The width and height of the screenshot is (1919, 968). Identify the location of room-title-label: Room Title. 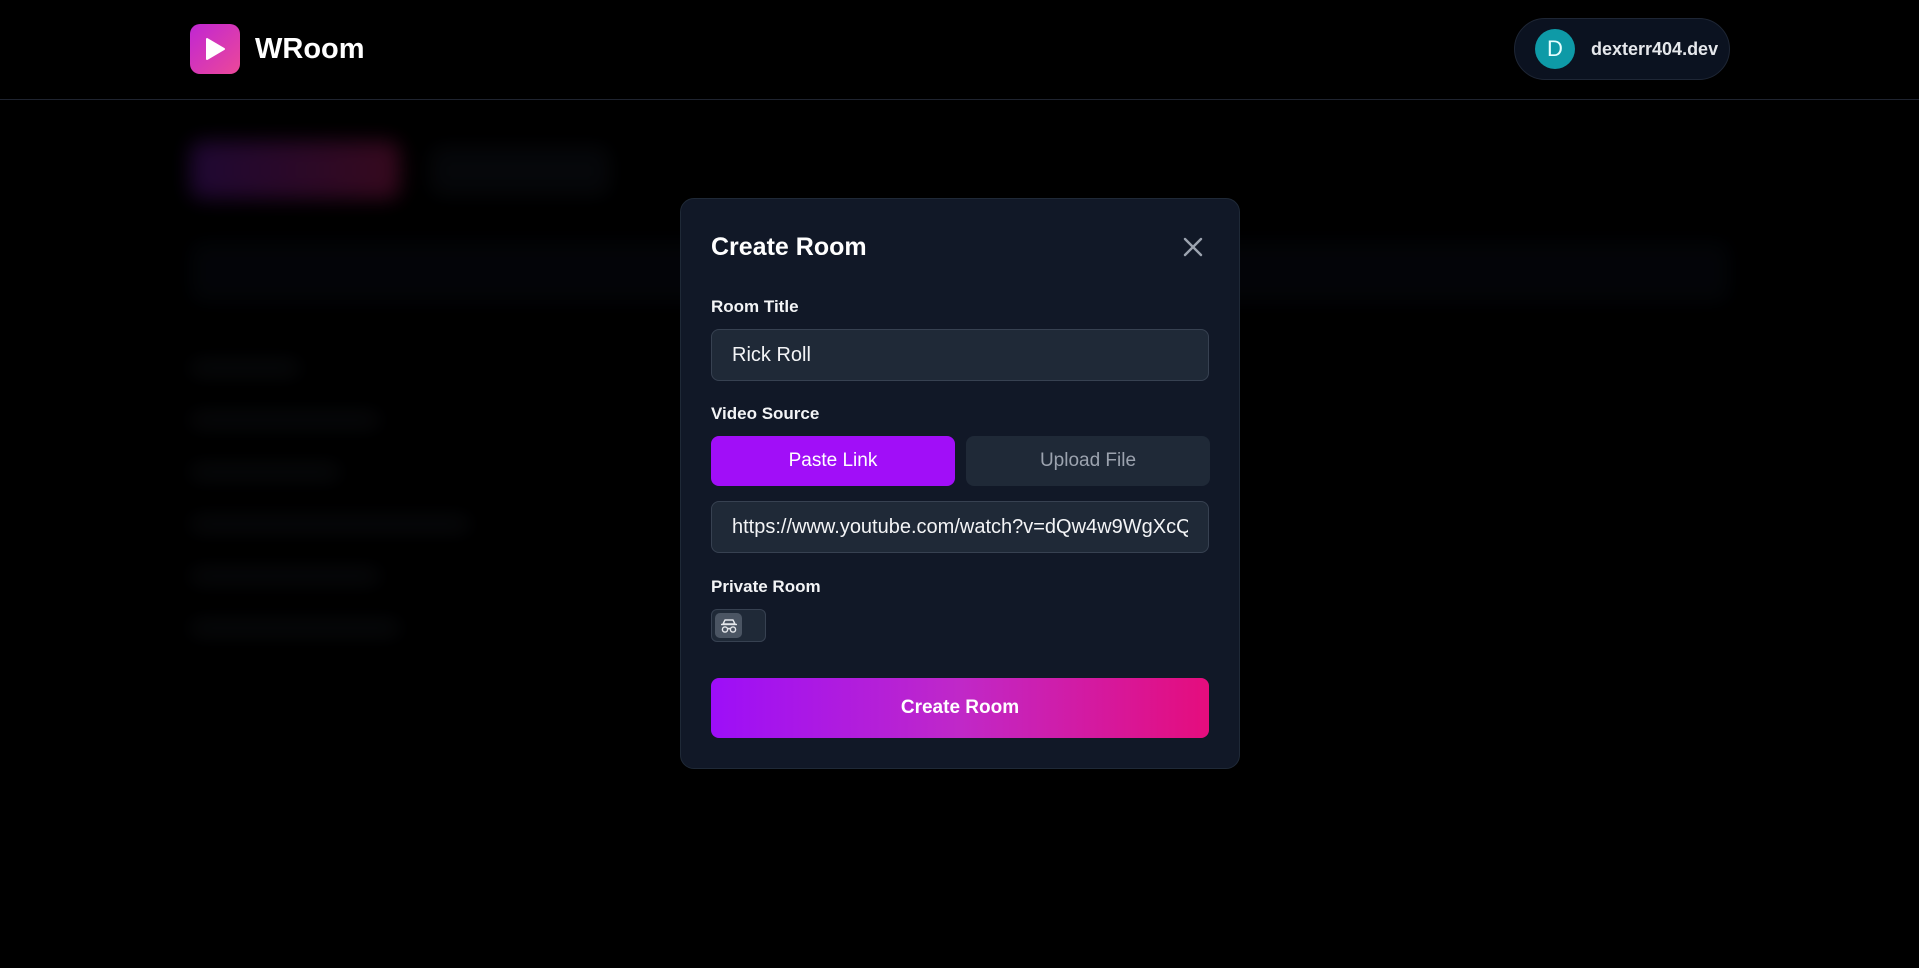
(755, 306).